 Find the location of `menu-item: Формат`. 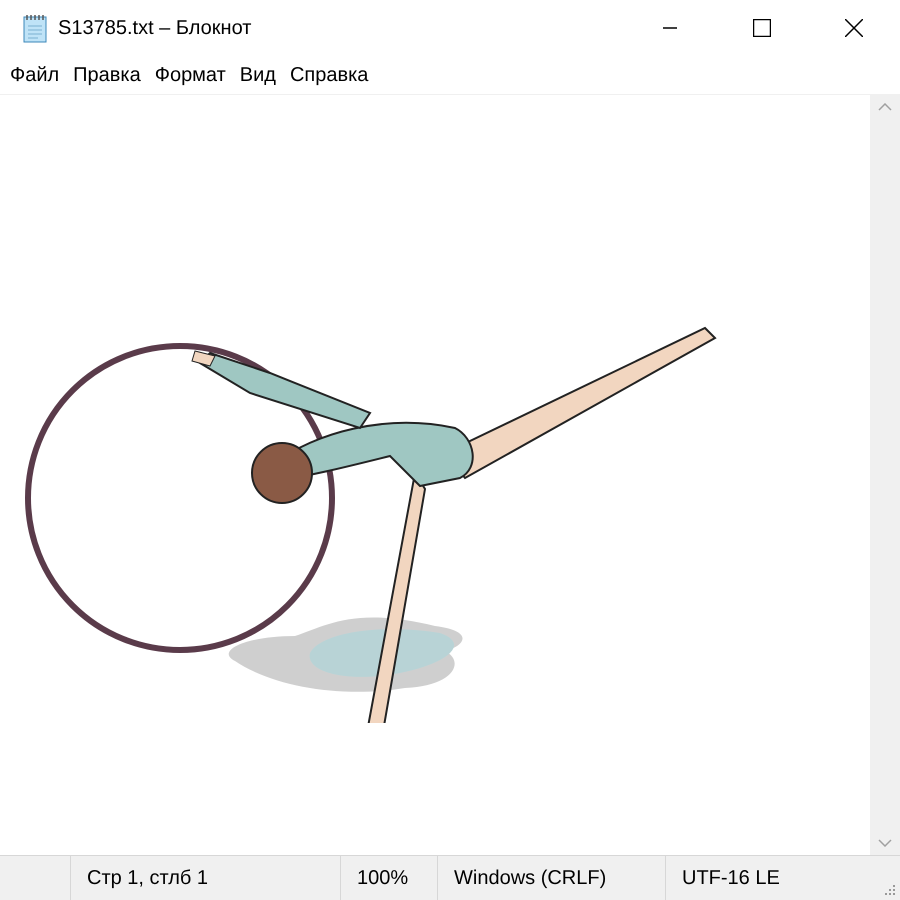

menu-item: Формат is located at coordinates (190, 75).